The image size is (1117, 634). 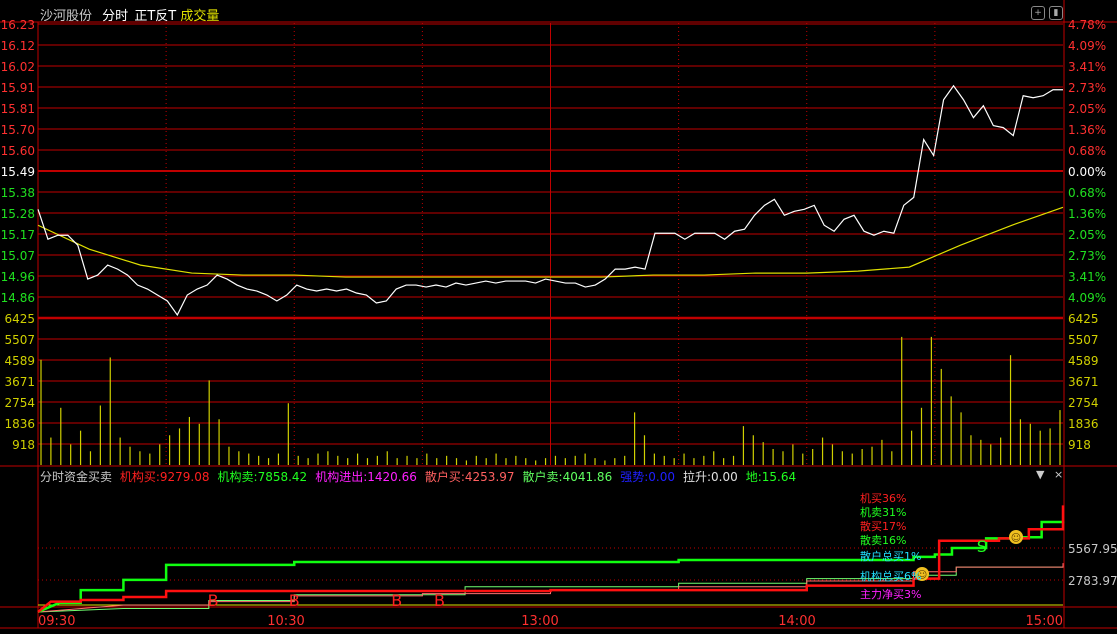 I want to click on price-tick-label: 16.12, so click(x=18, y=46).